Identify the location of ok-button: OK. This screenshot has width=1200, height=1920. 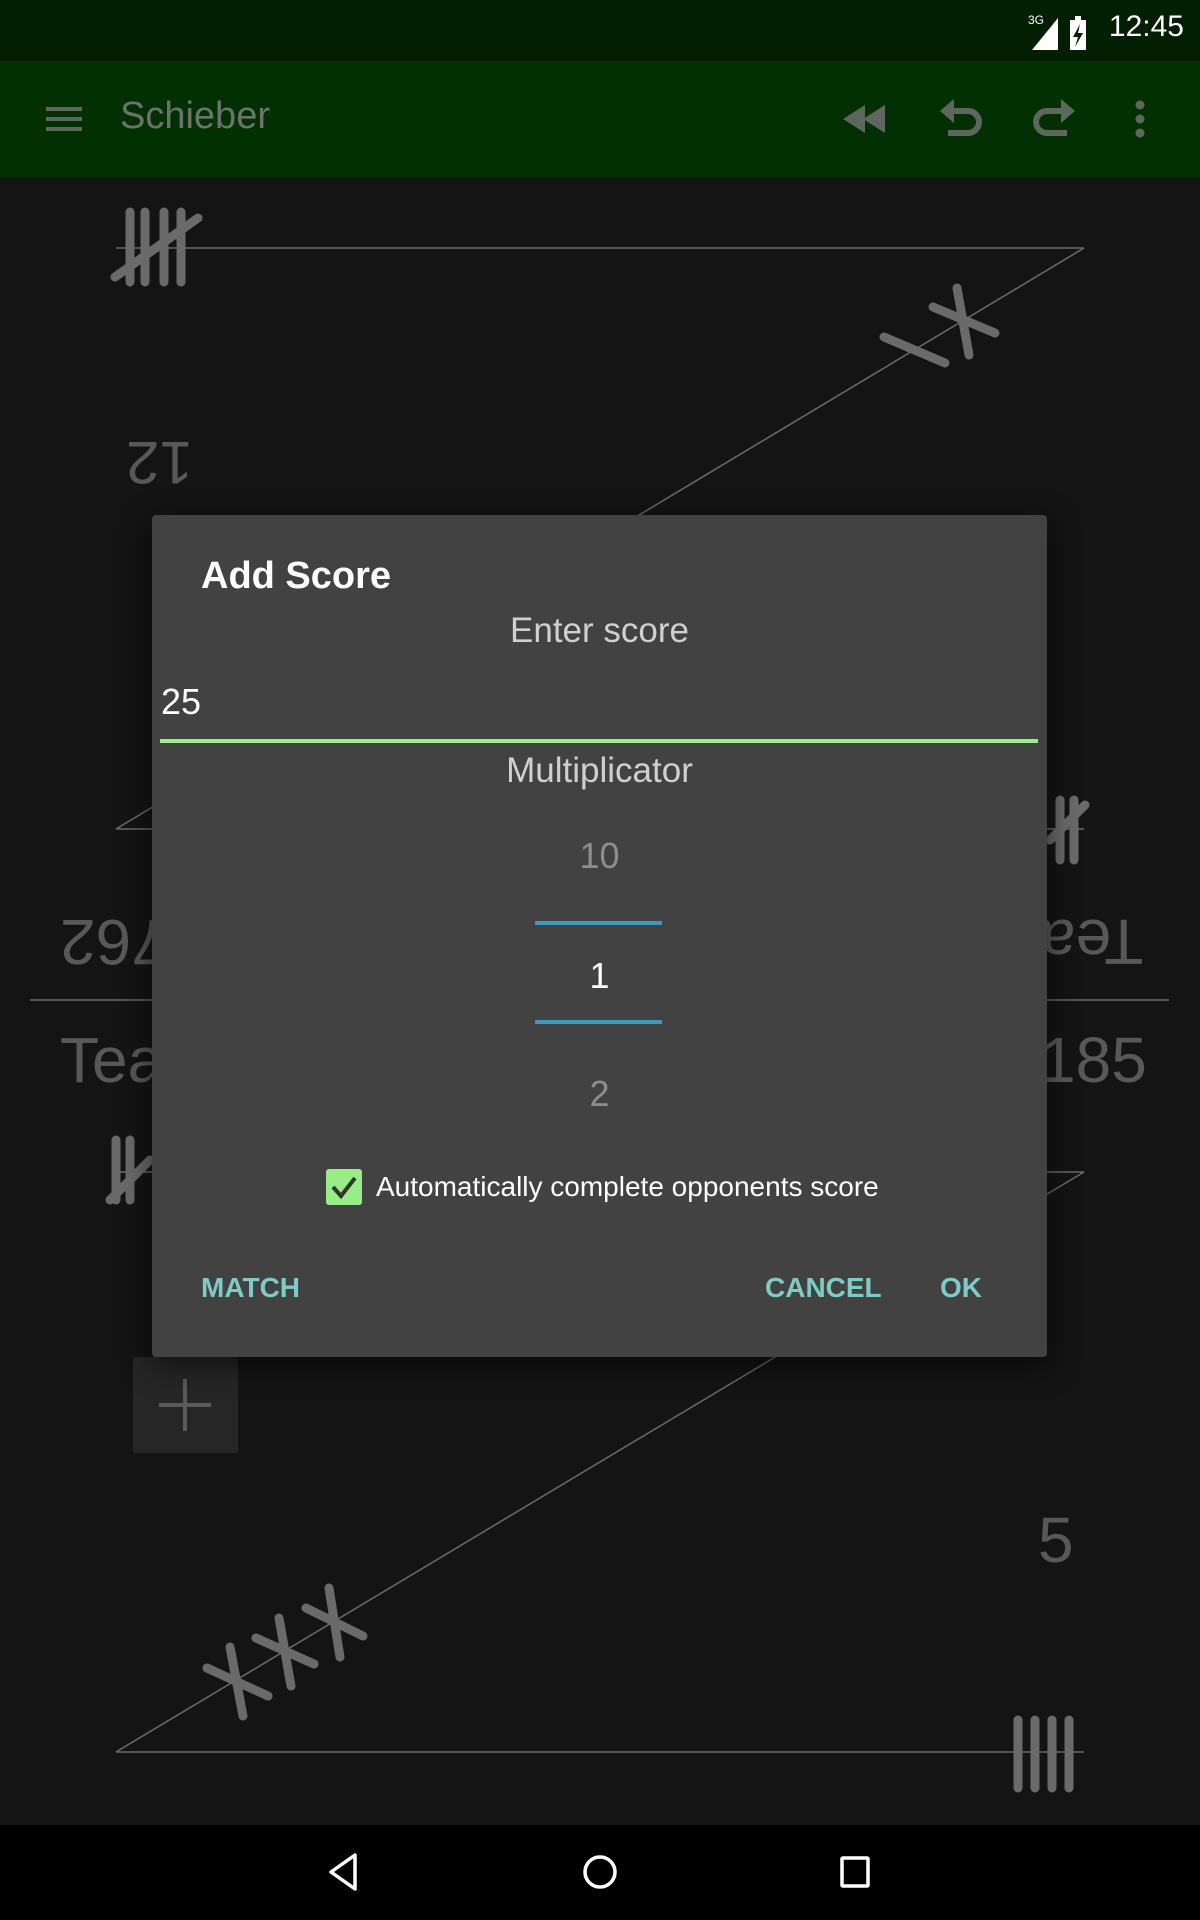
(961, 1288).